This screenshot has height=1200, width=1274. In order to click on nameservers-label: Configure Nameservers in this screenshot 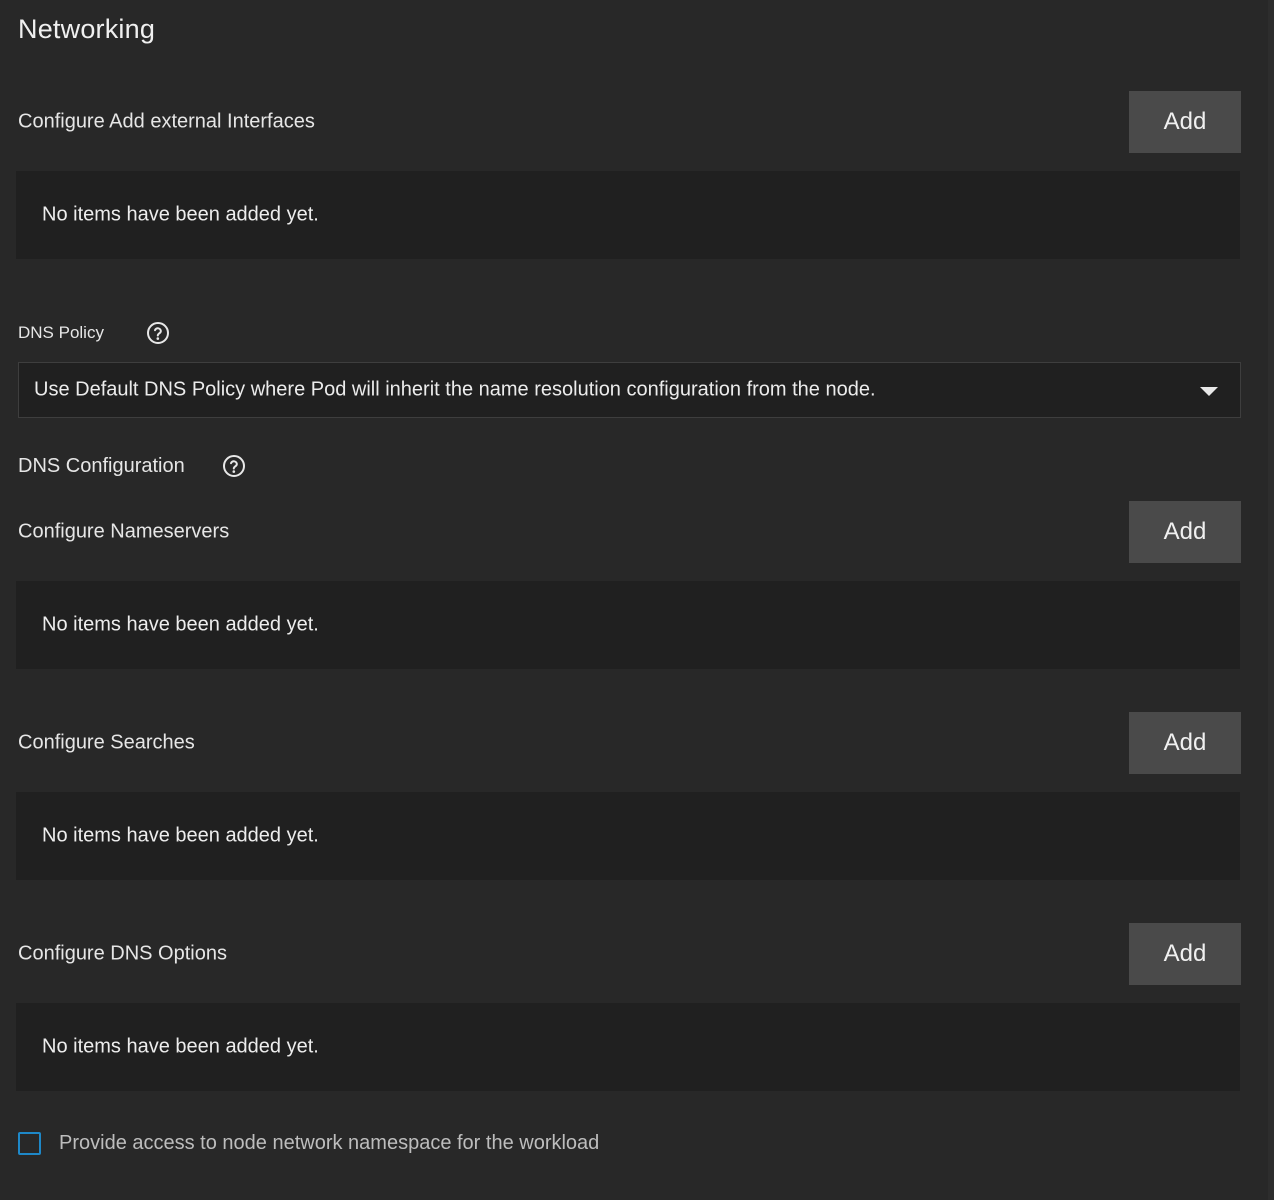, I will do `click(124, 531)`.